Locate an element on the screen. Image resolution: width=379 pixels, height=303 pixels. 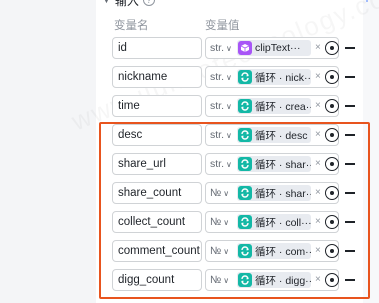
variable-row: collect_count № ∨ 循环 · coll··· × is located at coordinates (237, 222).